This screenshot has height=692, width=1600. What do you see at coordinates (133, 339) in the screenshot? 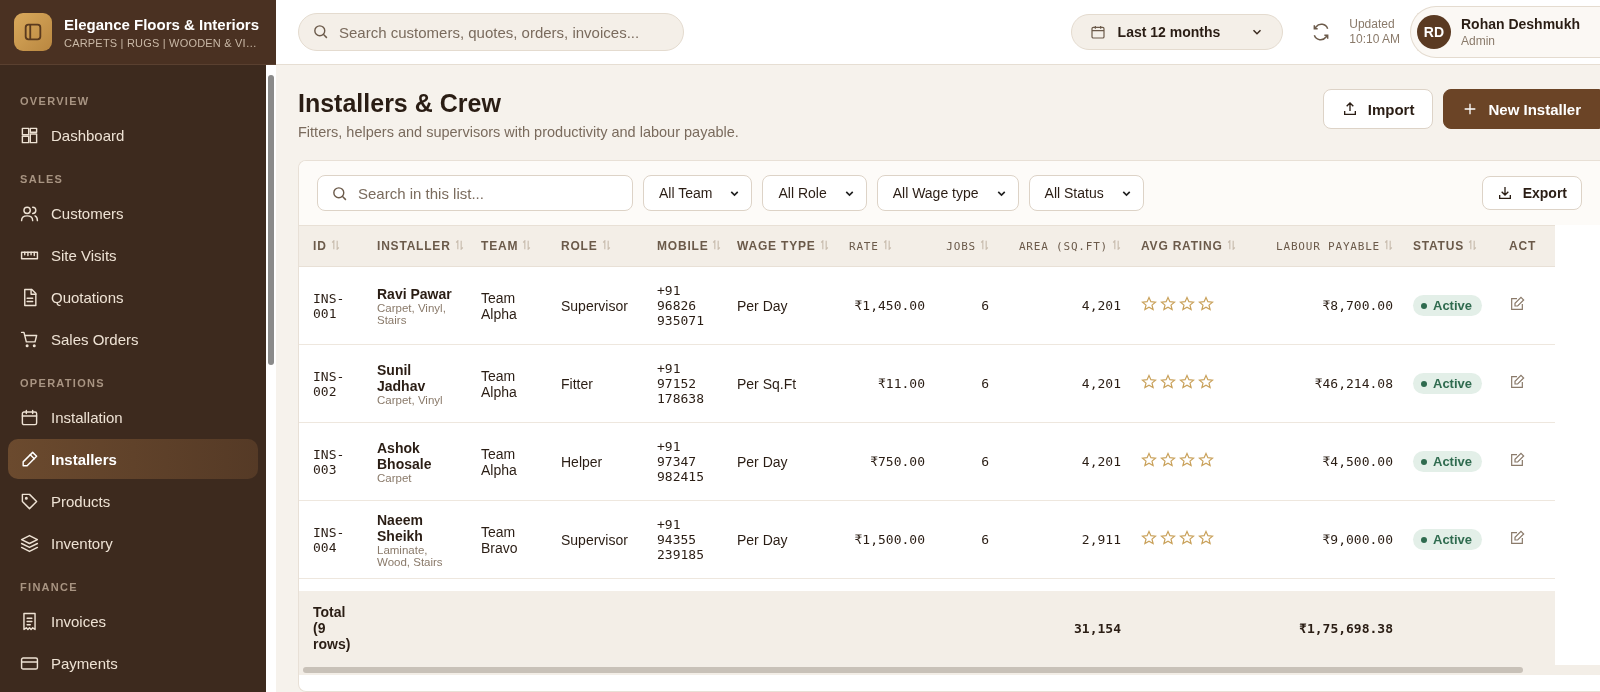
I see `nav-item: Sales Orders` at bounding box center [133, 339].